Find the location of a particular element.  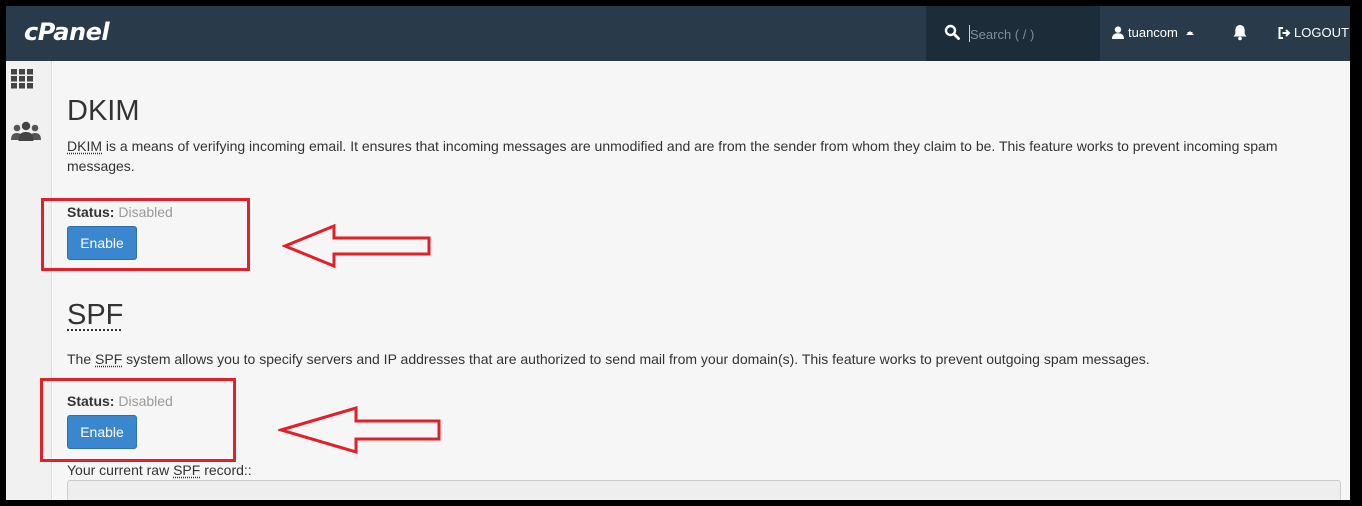

user-icon is located at coordinates (1118, 32).